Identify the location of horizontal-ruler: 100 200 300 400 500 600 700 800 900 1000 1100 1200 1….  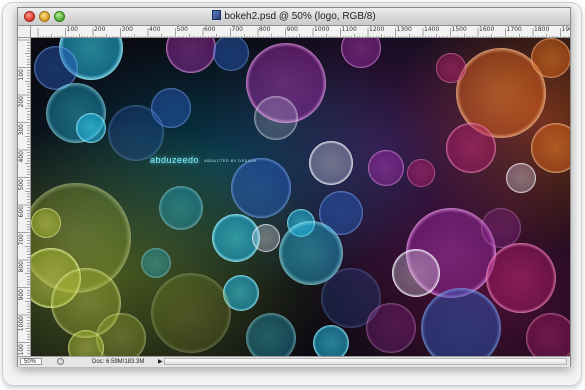
(300, 32).